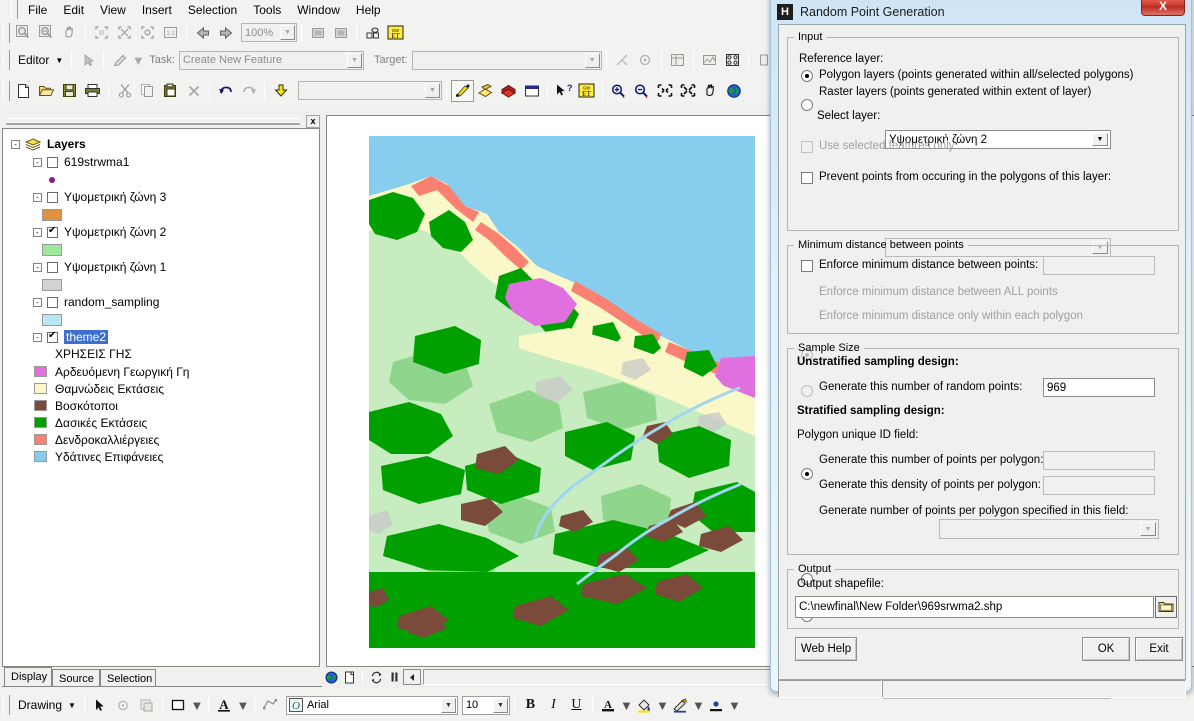 The image size is (1194, 721). What do you see at coordinates (28, 677) in the screenshot?
I see `tab-display: Display` at bounding box center [28, 677].